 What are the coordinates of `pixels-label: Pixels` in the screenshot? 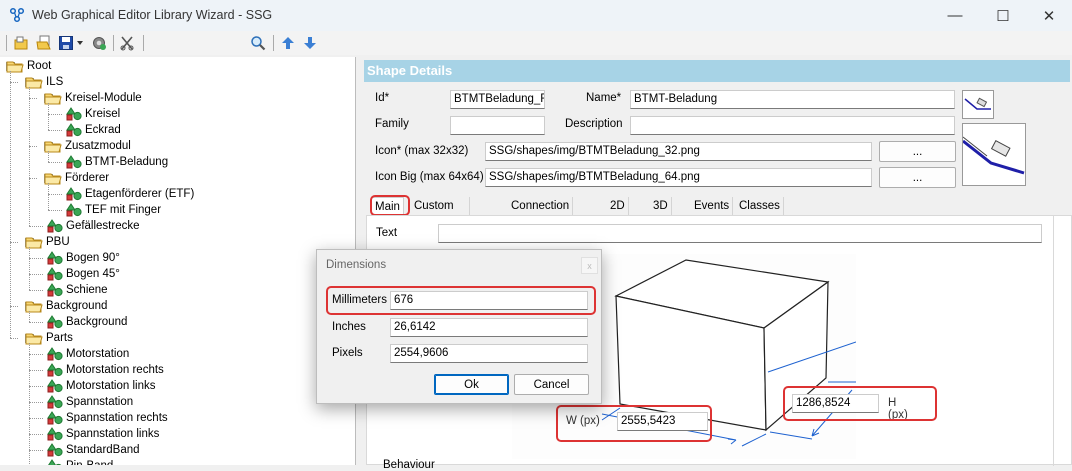 It's located at (347, 353).